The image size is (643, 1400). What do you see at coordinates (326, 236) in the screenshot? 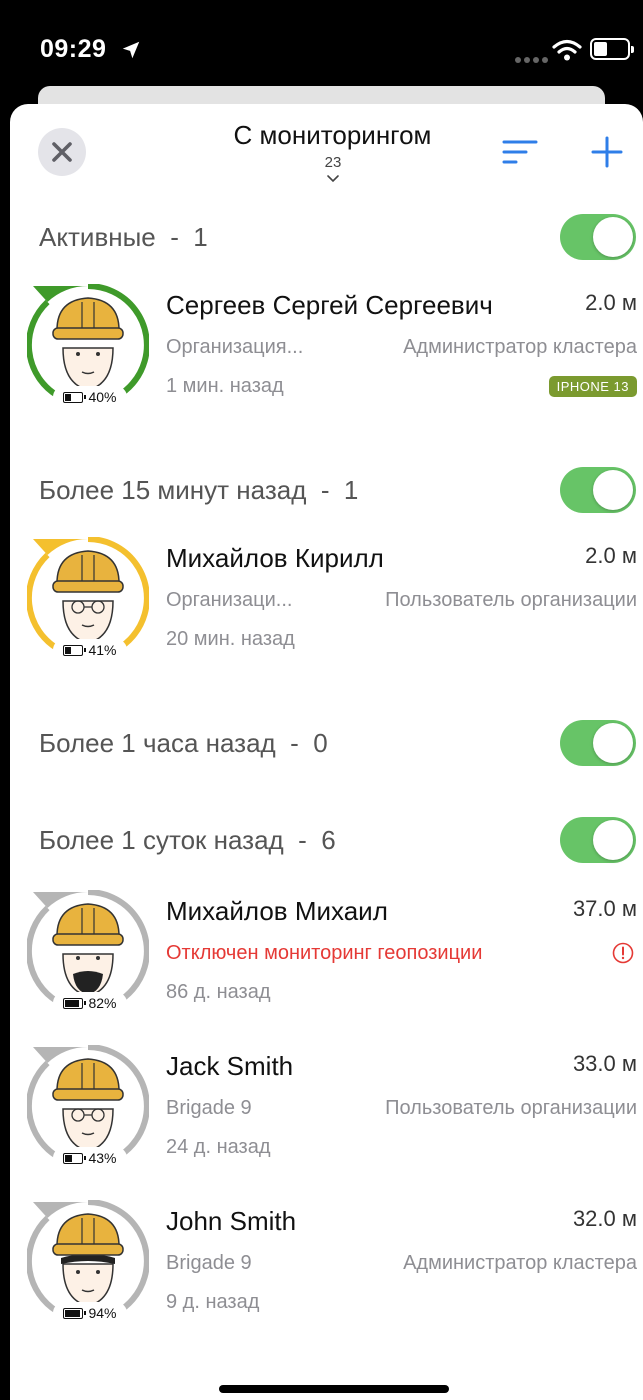
I see `section-active: Активные - 1` at bounding box center [326, 236].